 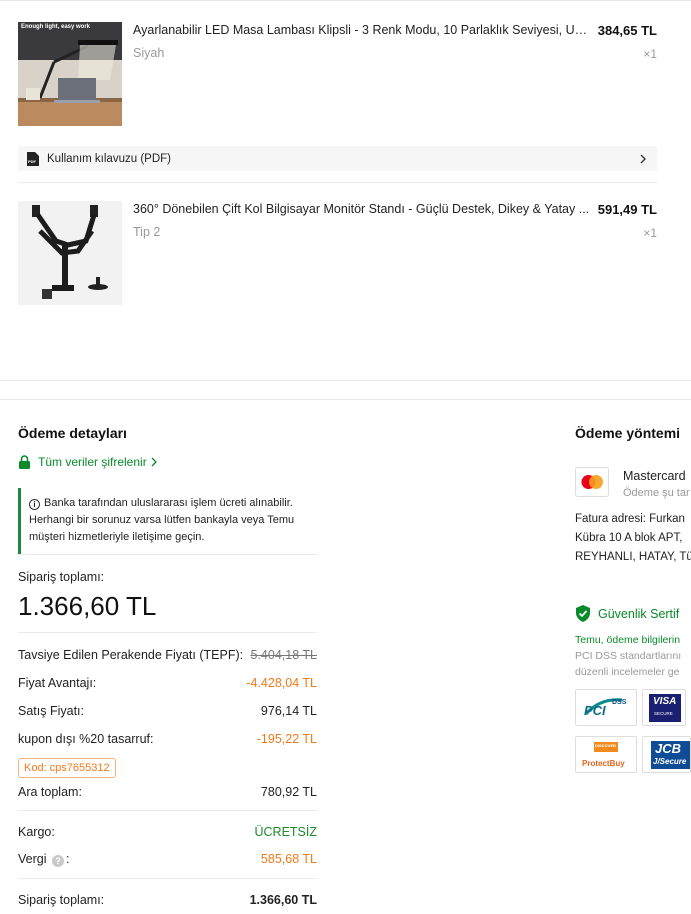 What do you see at coordinates (633, 557) in the screenshot?
I see `address-line: REYHANLI, HATAY, Tü` at bounding box center [633, 557].